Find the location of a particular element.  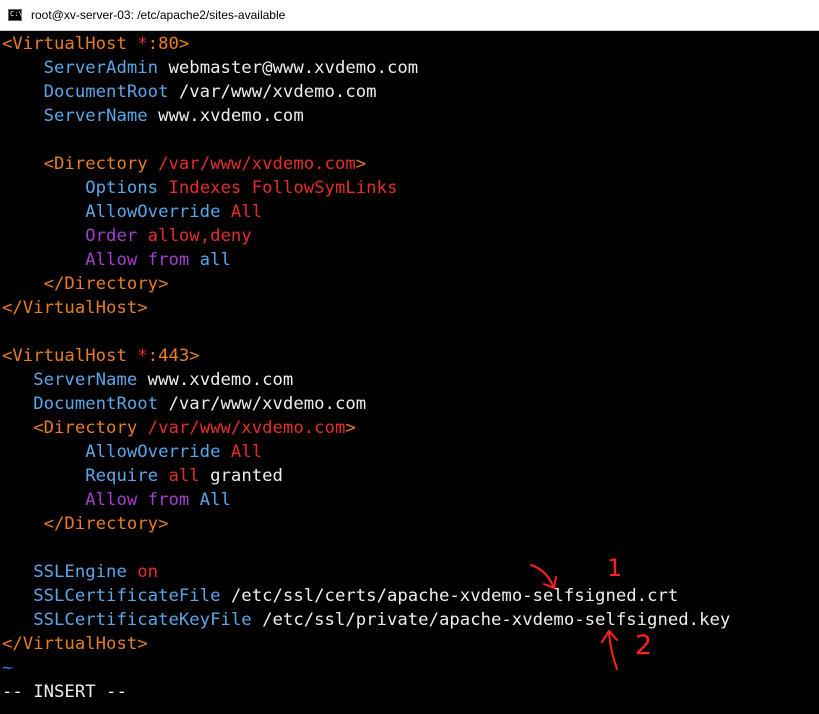

code-line: Options Indexes FollowSymLinks is located at coordinates (199, 188).